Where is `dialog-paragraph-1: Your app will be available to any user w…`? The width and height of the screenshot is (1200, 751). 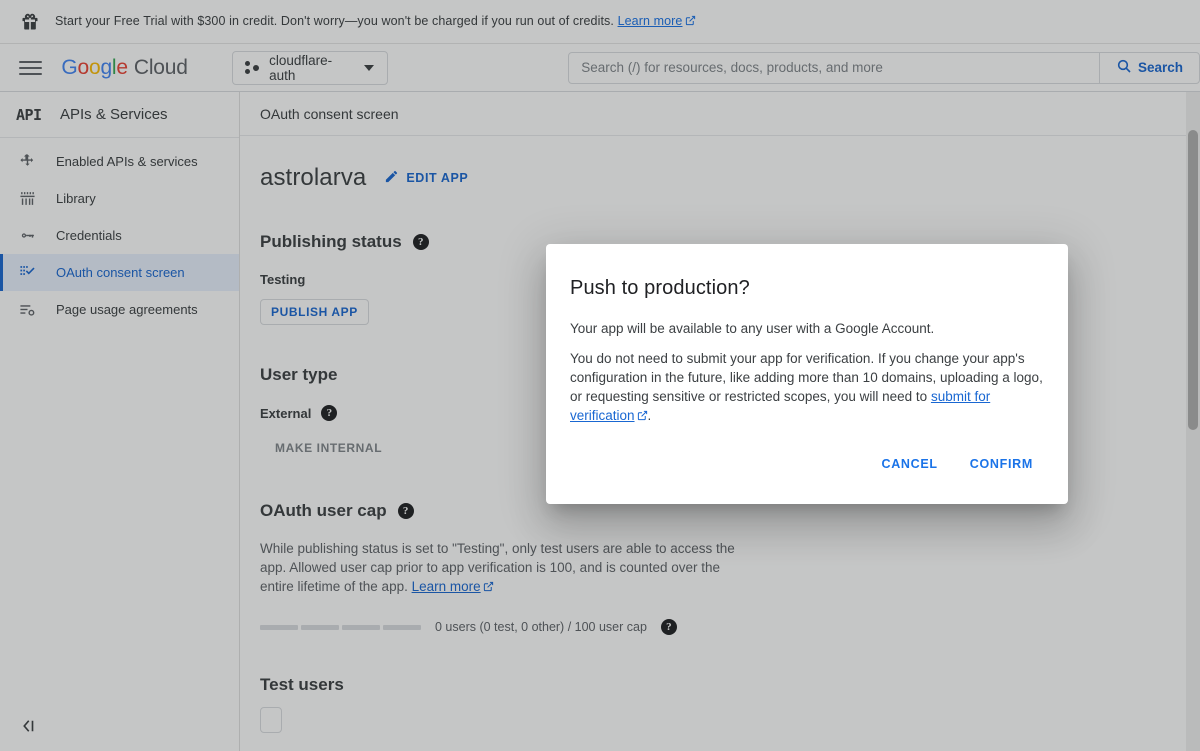 dialog-paragraph-1: Your app will be available to any user w… is located at coordinates (752, 328).